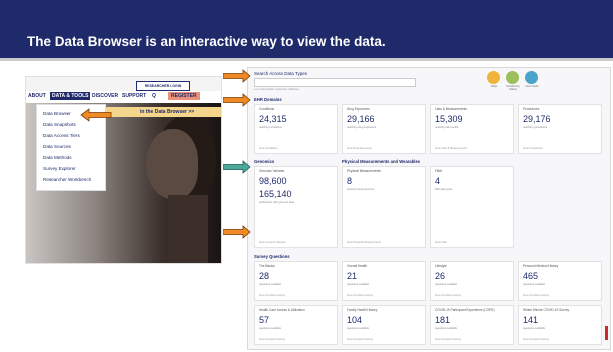  Describe the element at coordinates (272, 242) in the screenshot. I see `card-link: View Genomic Variants` at that location.